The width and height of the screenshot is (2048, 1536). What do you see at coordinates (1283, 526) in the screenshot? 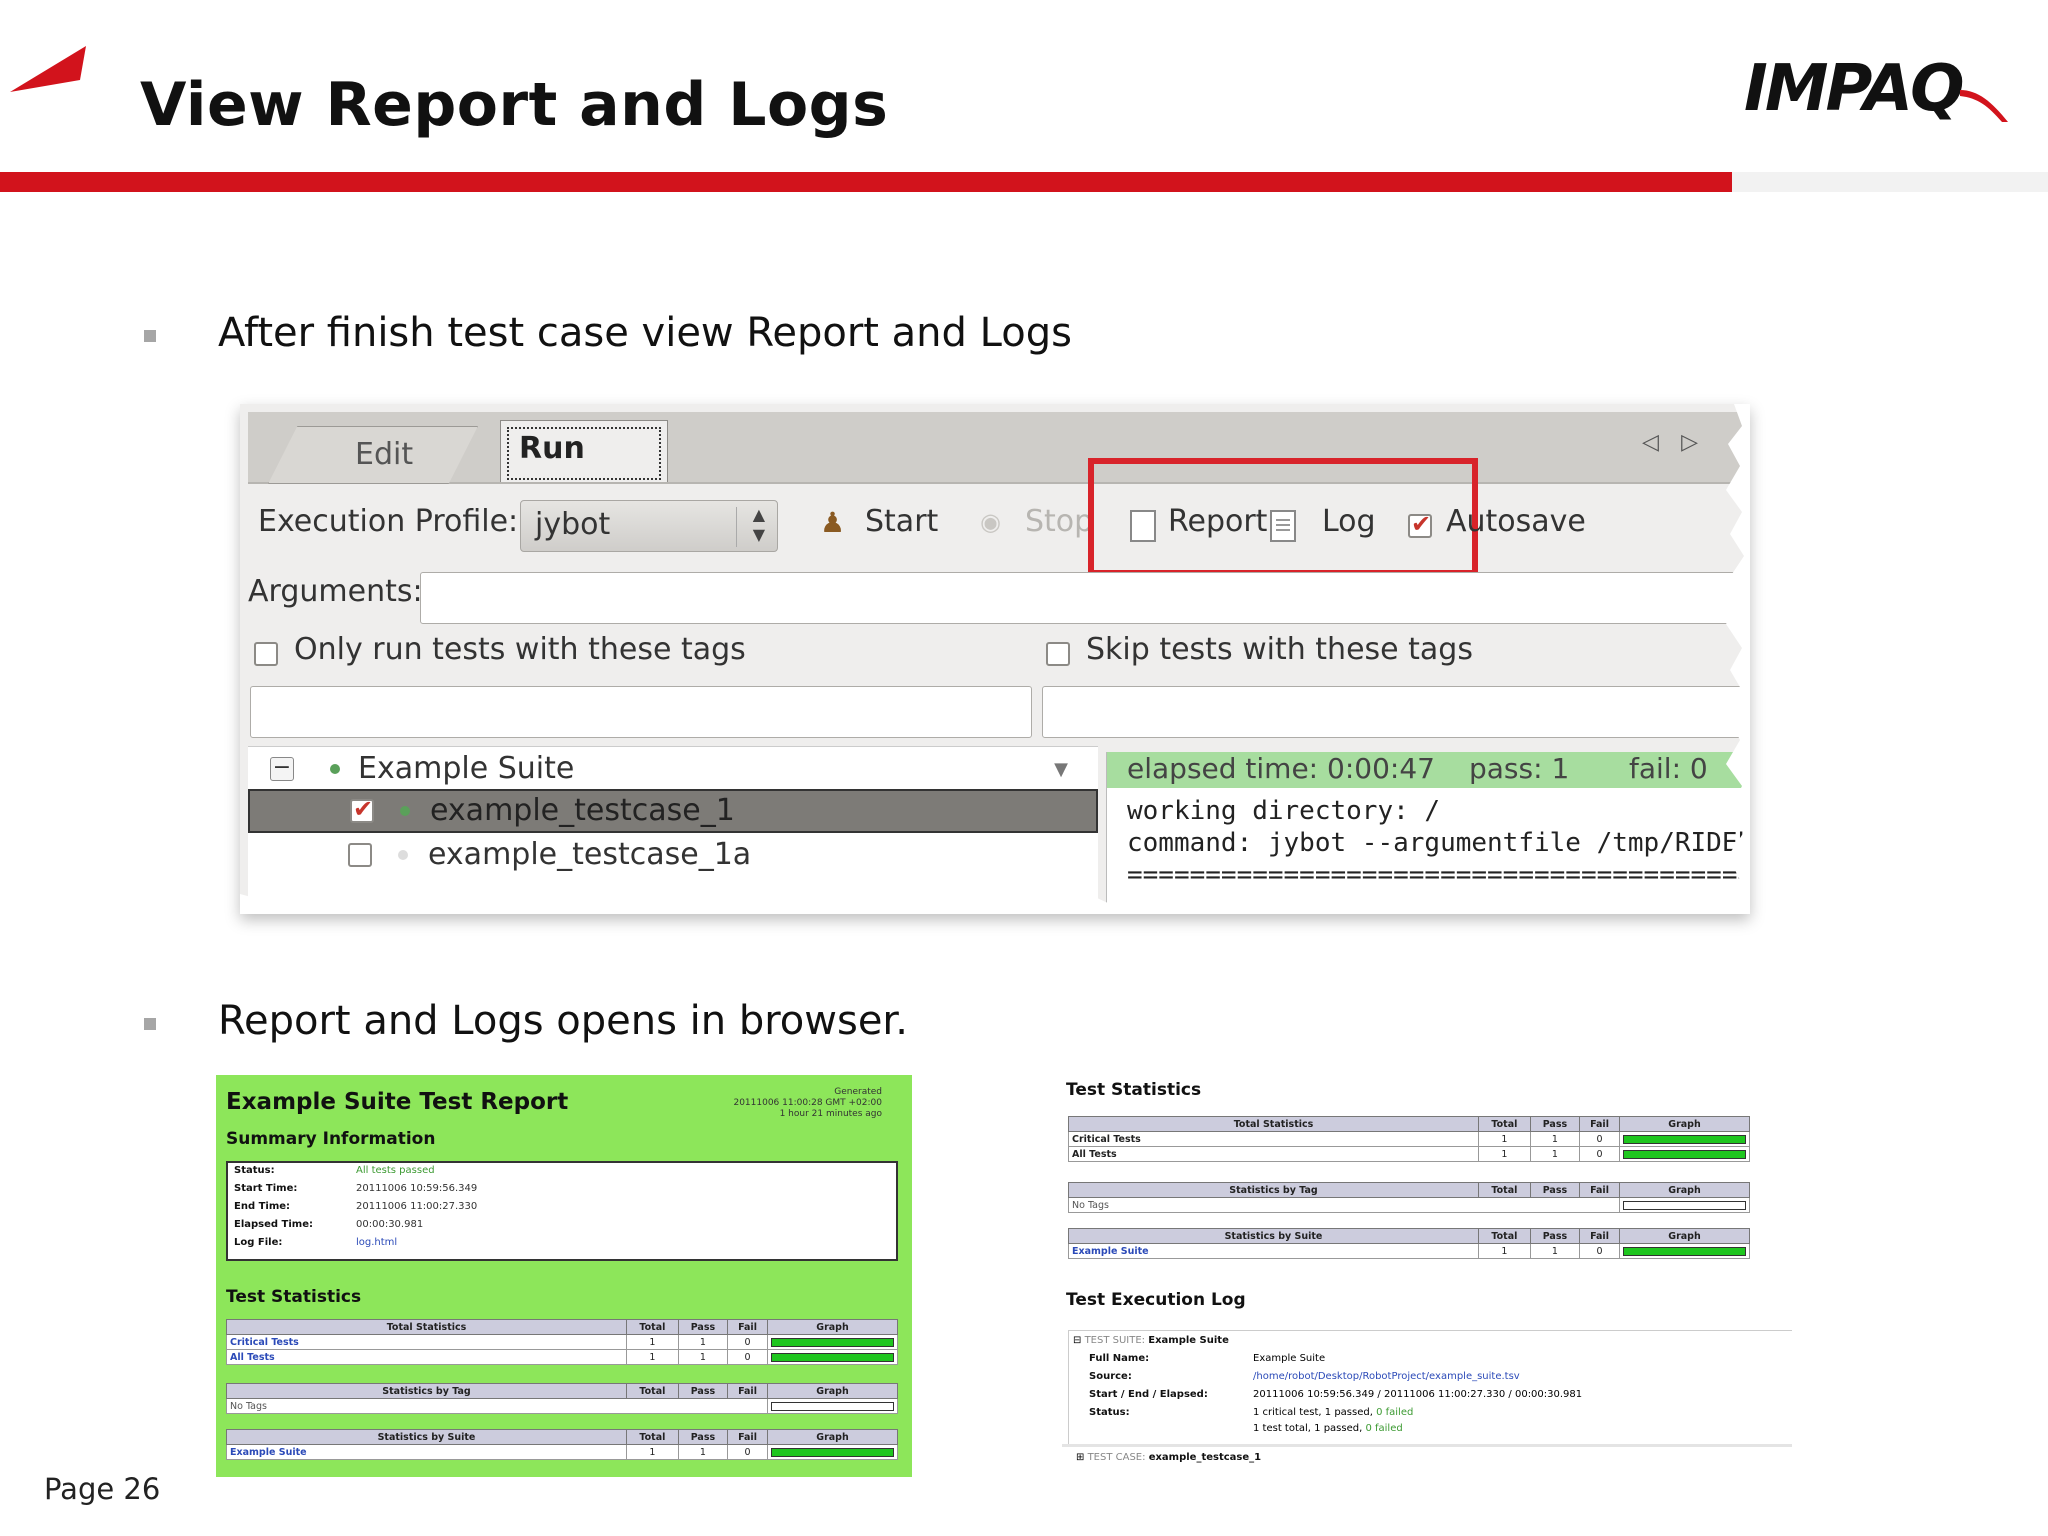
I see `log-doc-icon` at bounding box center [1283, 526].